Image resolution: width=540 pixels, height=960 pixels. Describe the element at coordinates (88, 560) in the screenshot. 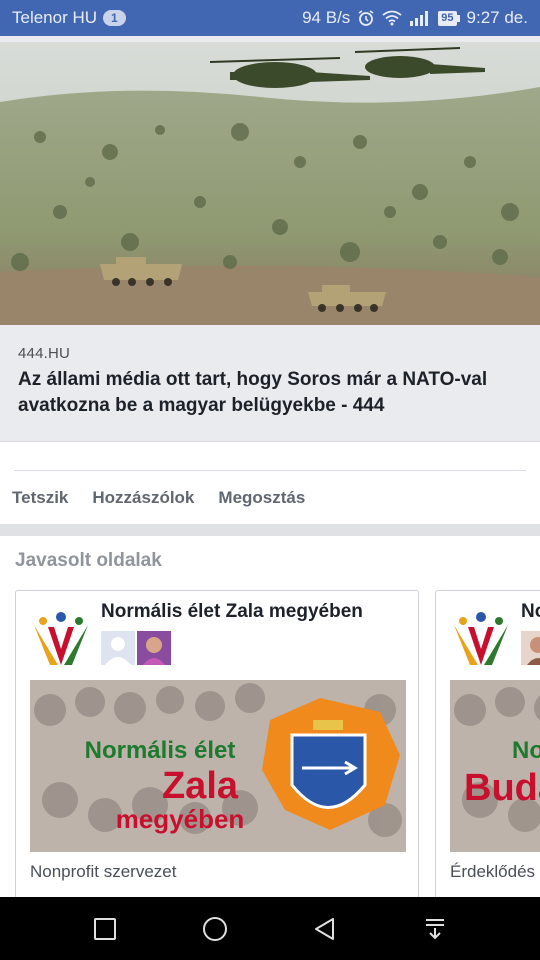

I see `suggested-pages-heading: Javasolt oldalak` at that location.